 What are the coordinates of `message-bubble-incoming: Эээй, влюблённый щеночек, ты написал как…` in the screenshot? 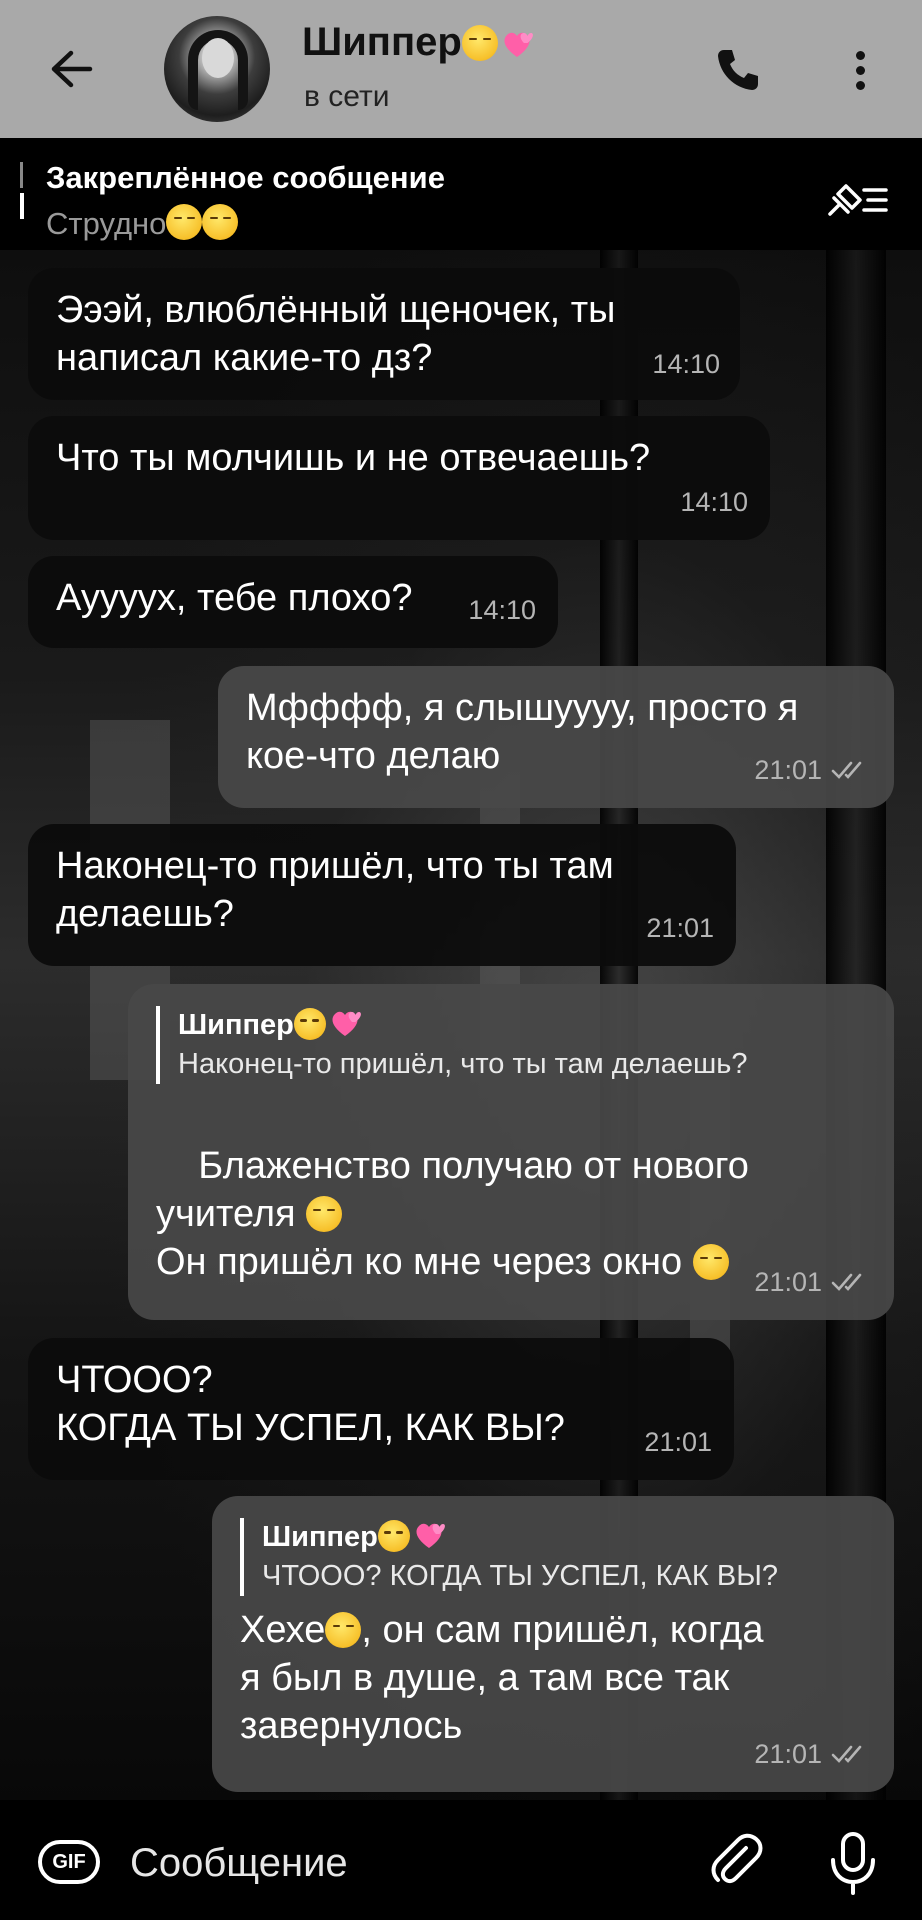 It's located at (384, 334).